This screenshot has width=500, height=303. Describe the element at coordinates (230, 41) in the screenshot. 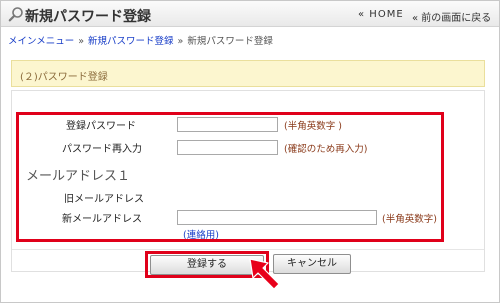

I see `breadcrumb-current: 新規パスワード登録` at that location.